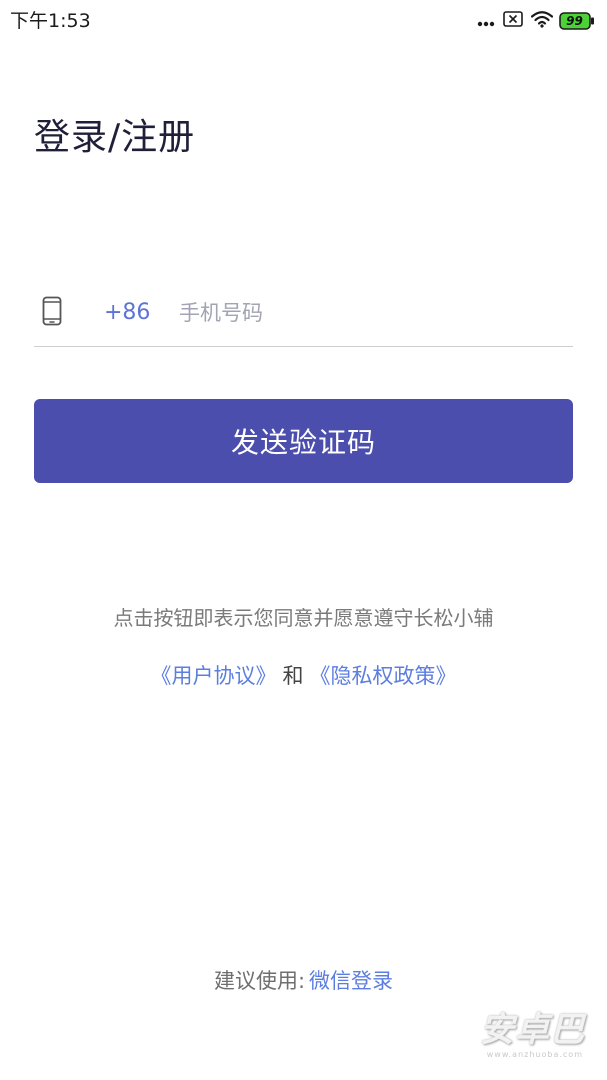 This screenshot has height=1080, width=607. Describe the element at coordinates (513, 21) in the screenshot. I see `no-sim-icon` at that location.